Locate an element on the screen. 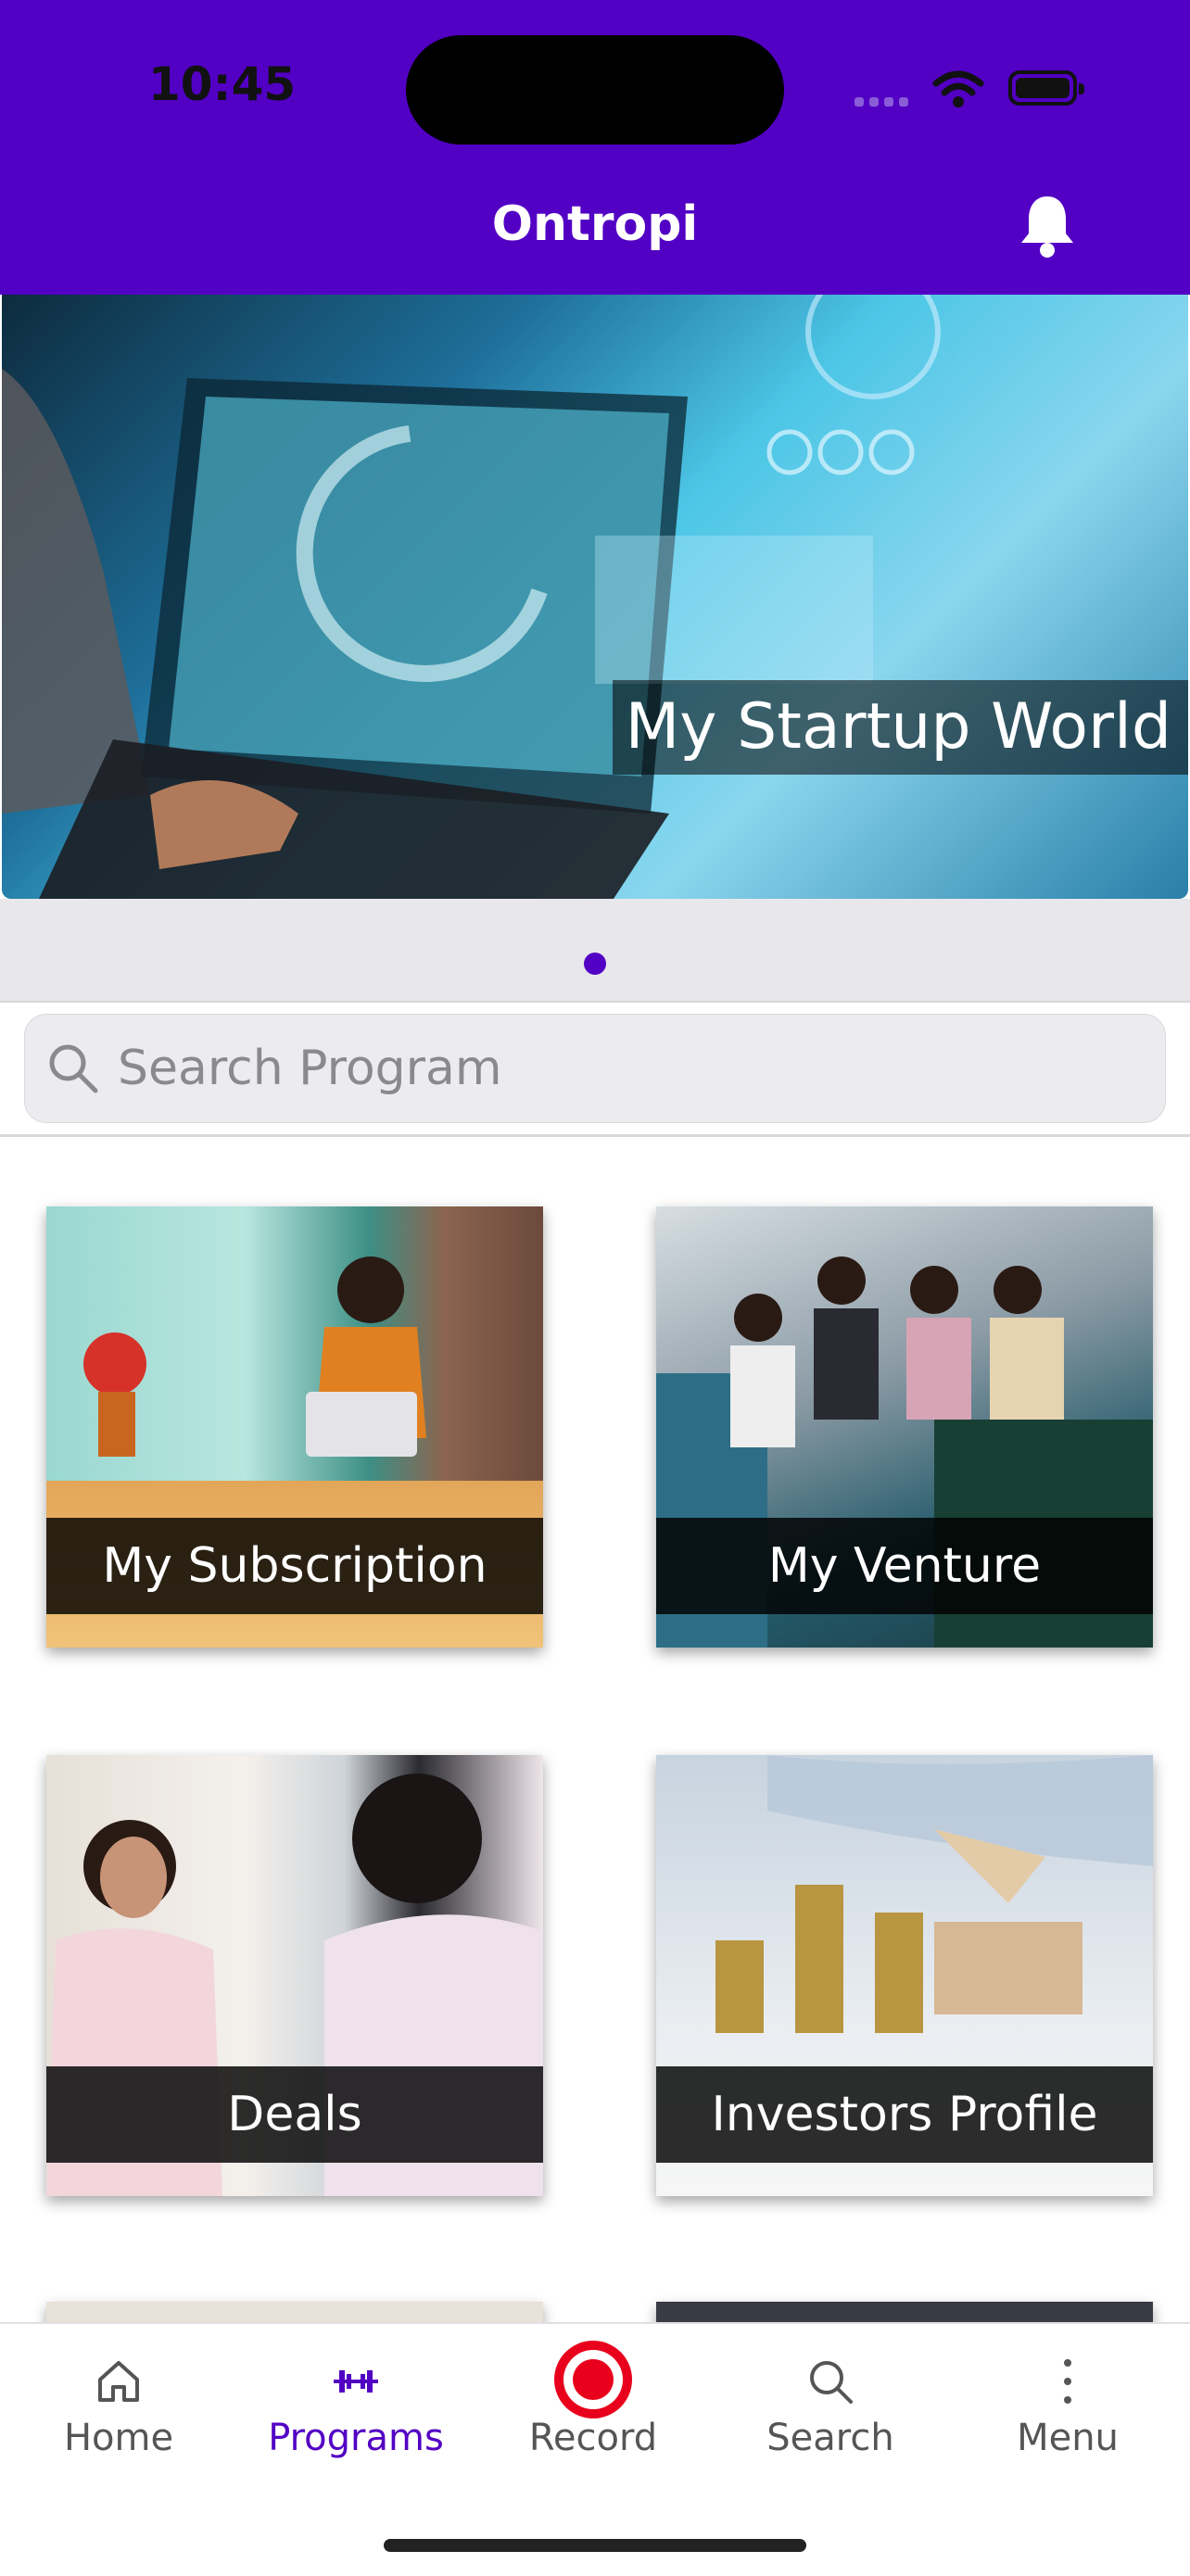 The image size is (1190, 2576). dumbbell-icon is located at coordinates (356, 2381).